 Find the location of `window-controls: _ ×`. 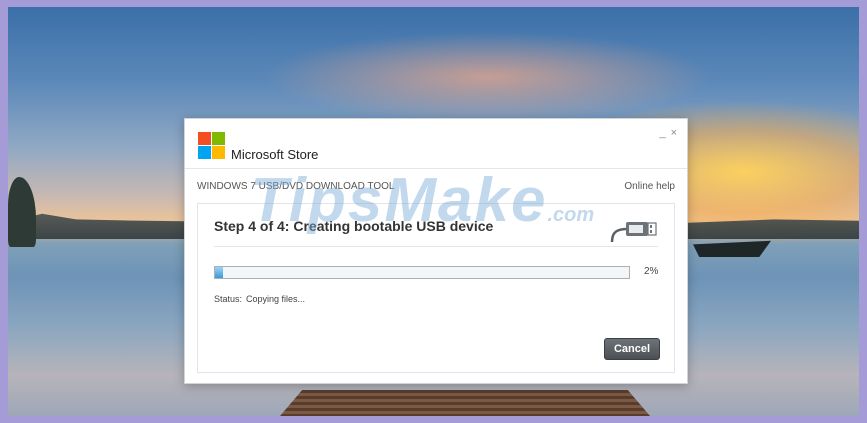

window-controls: _ × is located at coordinates (668, 133).